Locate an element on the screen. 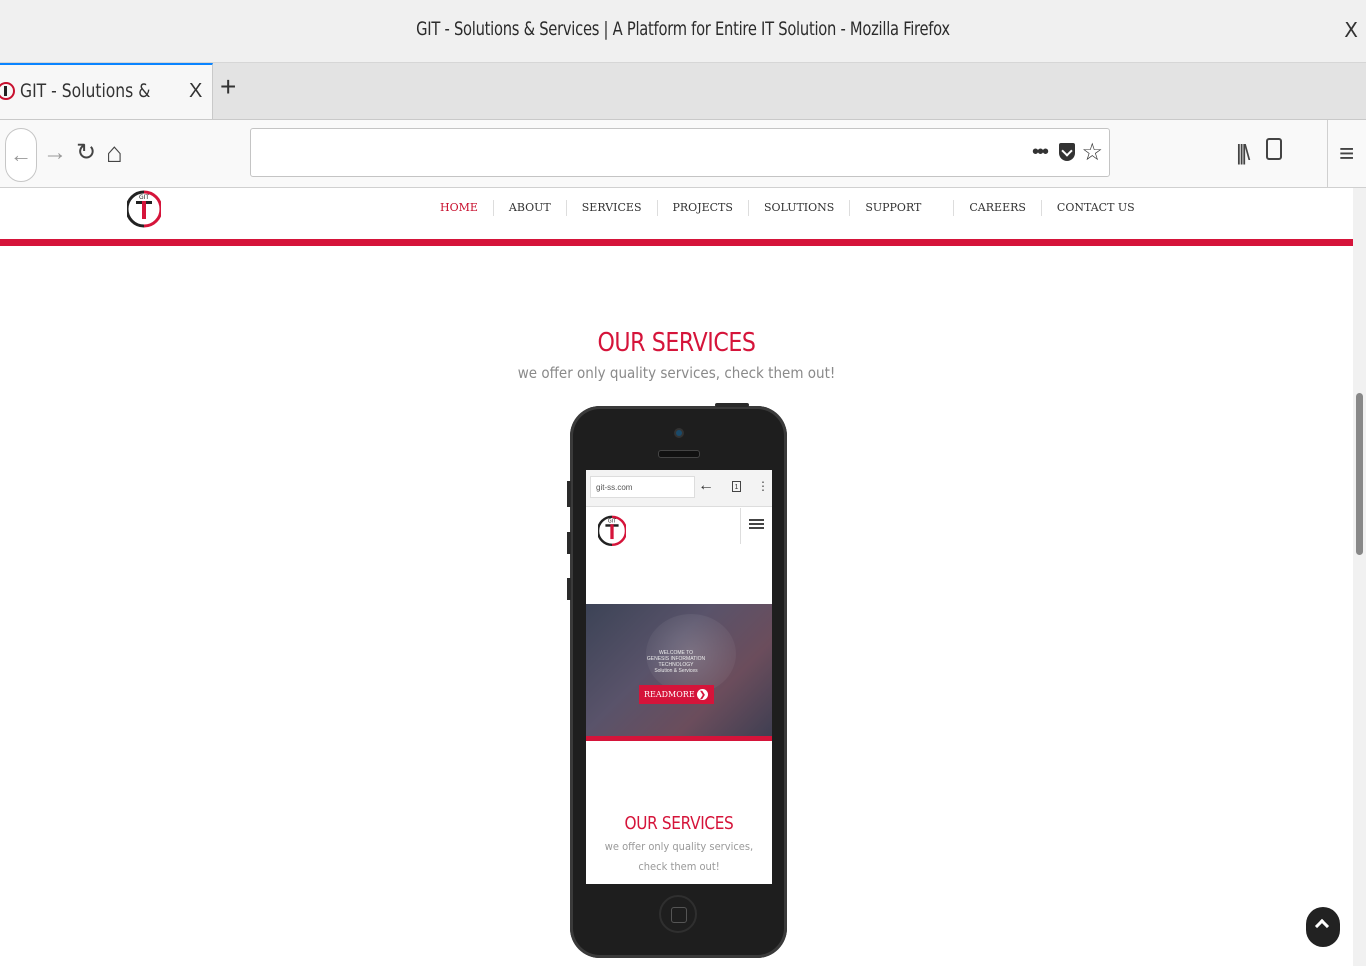 Image resolution: width=1366 pixels, height=966 pixels. navigation-toolbar: ← → ↻ ⌂ ••• ☆ |||\ ≡ is located at coordinates (683, 154).